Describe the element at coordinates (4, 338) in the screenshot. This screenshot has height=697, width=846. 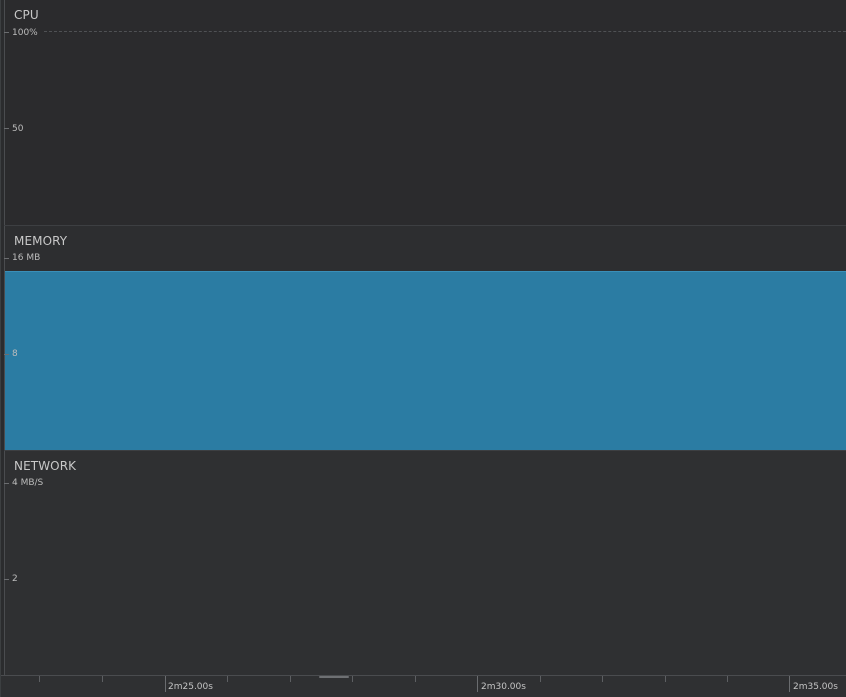
I see `memory-y-axis` at that location.